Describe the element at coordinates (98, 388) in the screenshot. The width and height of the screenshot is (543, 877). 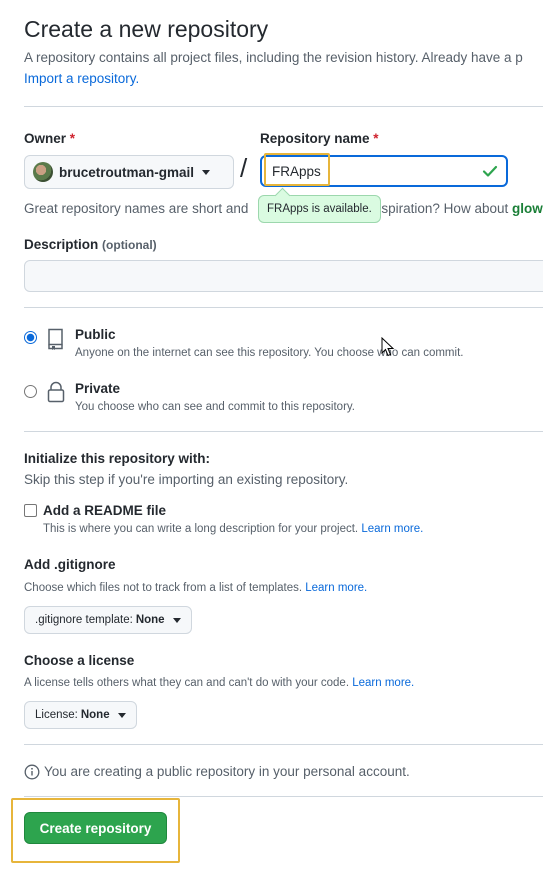
I see `private-title: Private` at that location.